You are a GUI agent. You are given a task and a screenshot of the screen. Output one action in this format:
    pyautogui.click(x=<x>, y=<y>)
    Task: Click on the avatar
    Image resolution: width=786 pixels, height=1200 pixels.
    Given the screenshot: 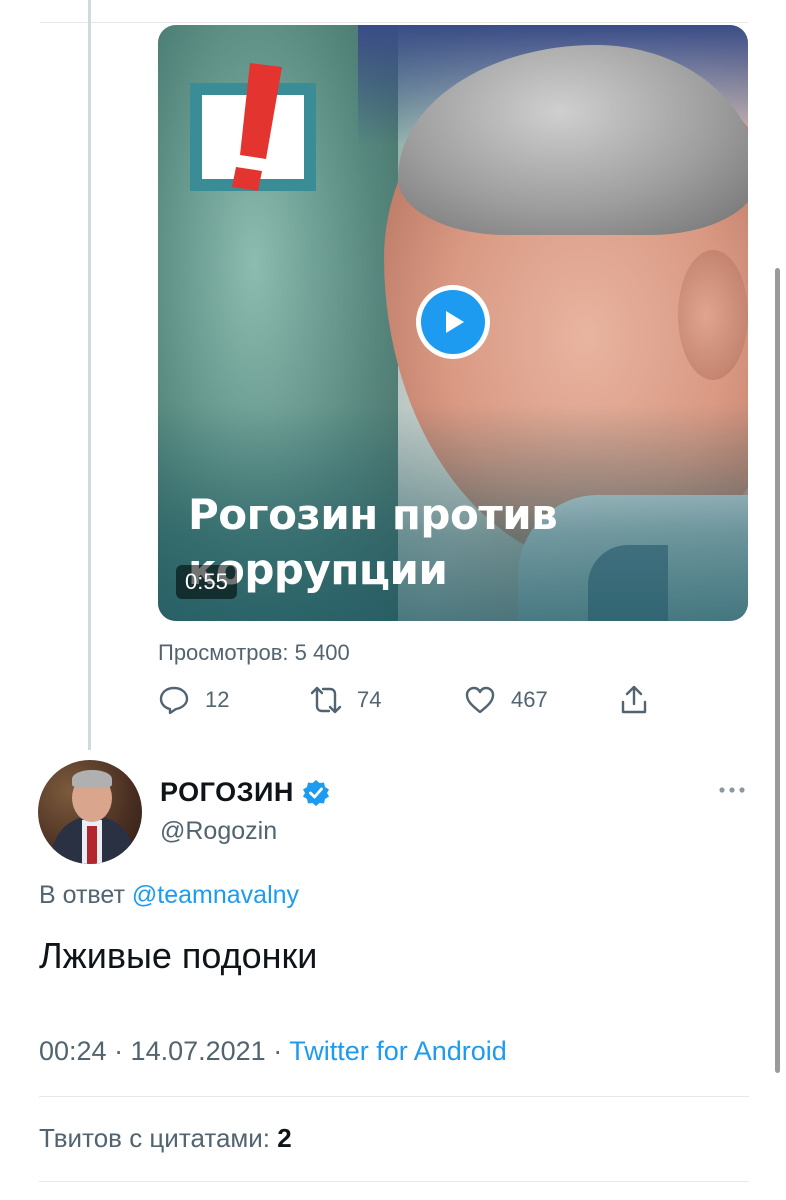 What is the action you would take?
    pyautogui.click(x=90, y=812)
    